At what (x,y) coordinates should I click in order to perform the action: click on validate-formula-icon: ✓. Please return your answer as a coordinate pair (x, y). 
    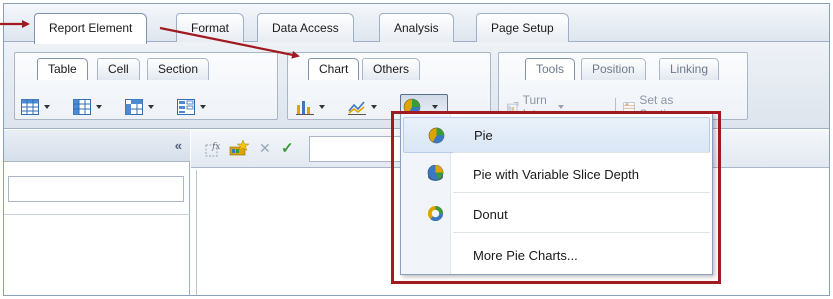
    Looking at the image, I should click on (287, 148).